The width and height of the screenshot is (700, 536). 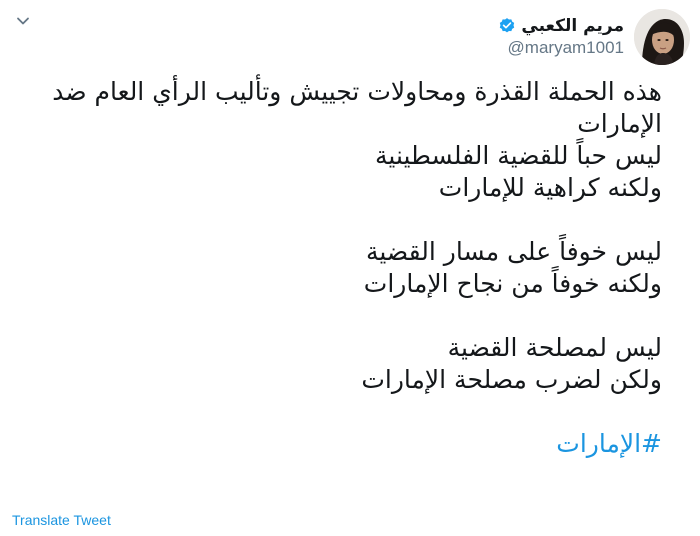 I want to click on tweet-line: ولكنه خوفاً من نجاح الإمارات, so click(x=512, y=283).